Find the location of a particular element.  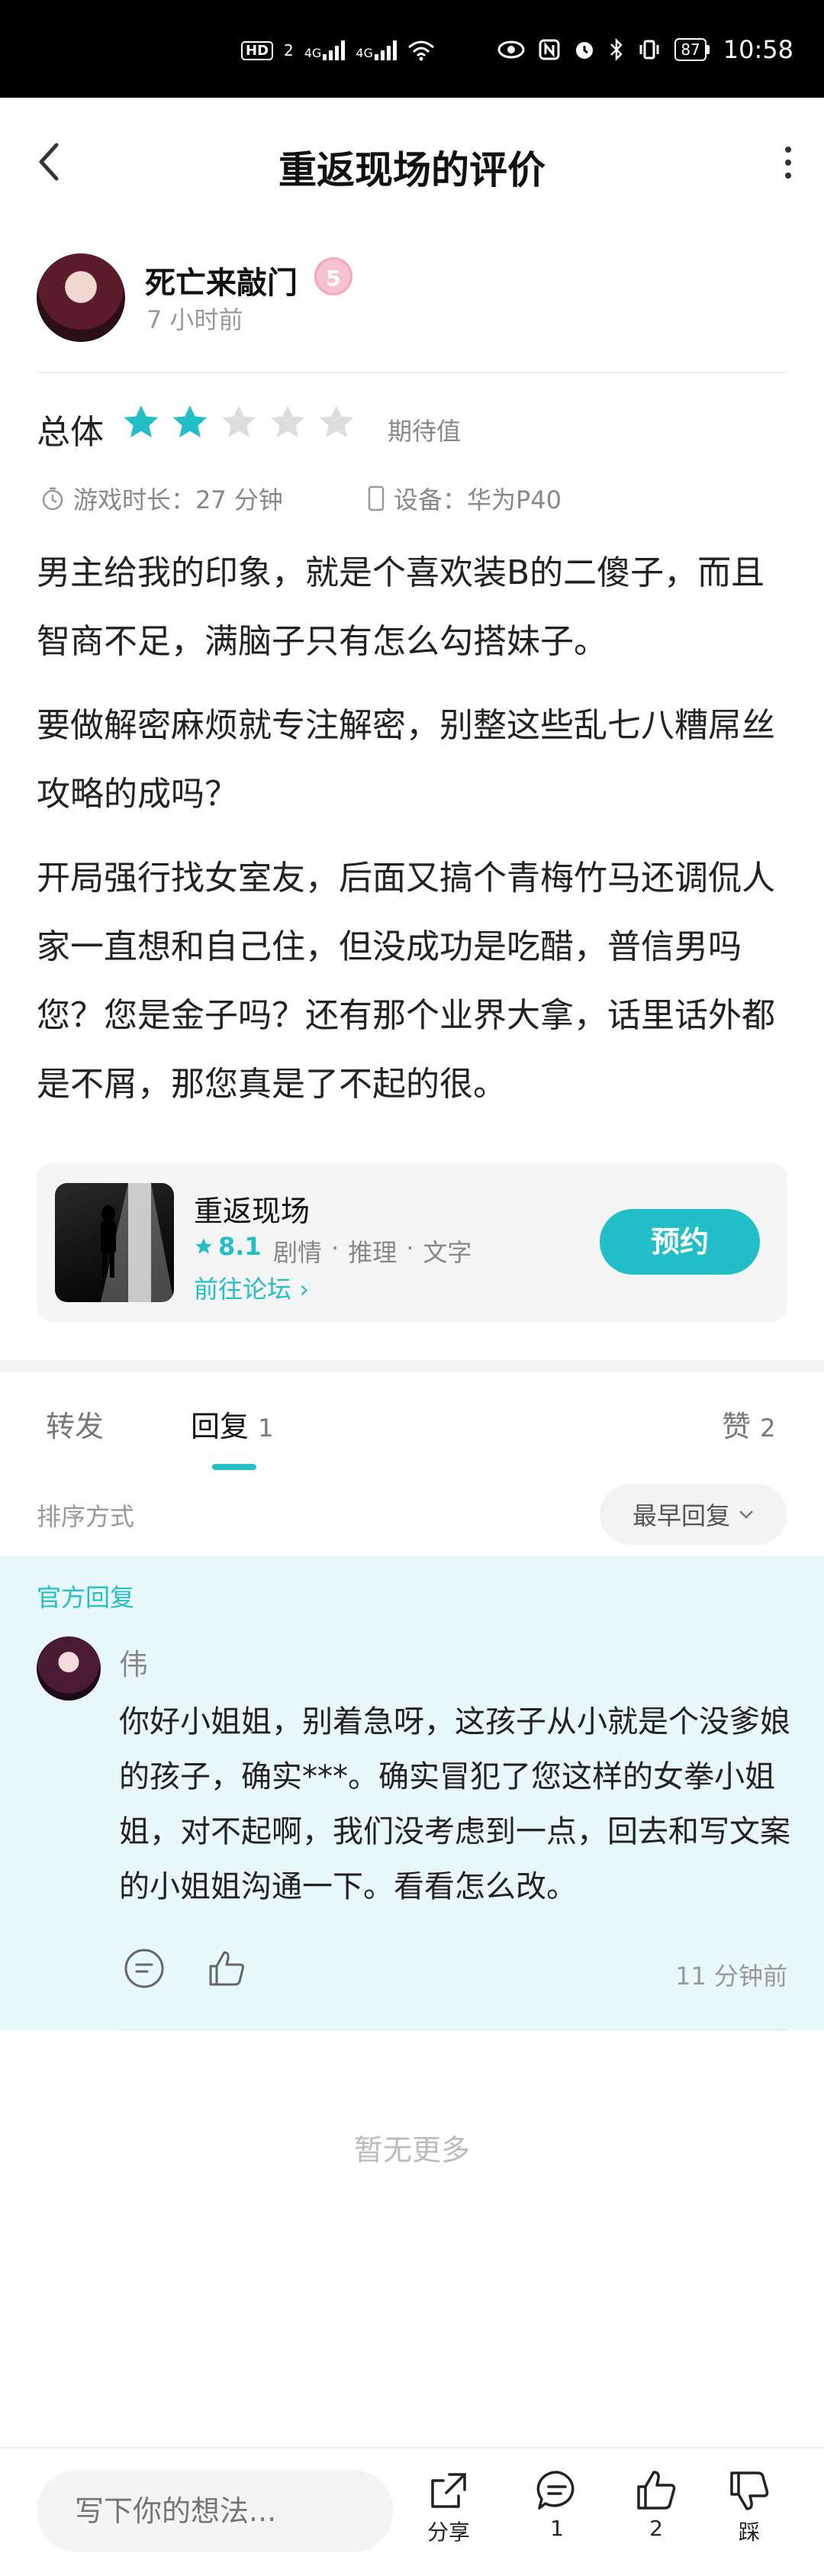

bluetooth-icon is located at coordinates (616, 50).